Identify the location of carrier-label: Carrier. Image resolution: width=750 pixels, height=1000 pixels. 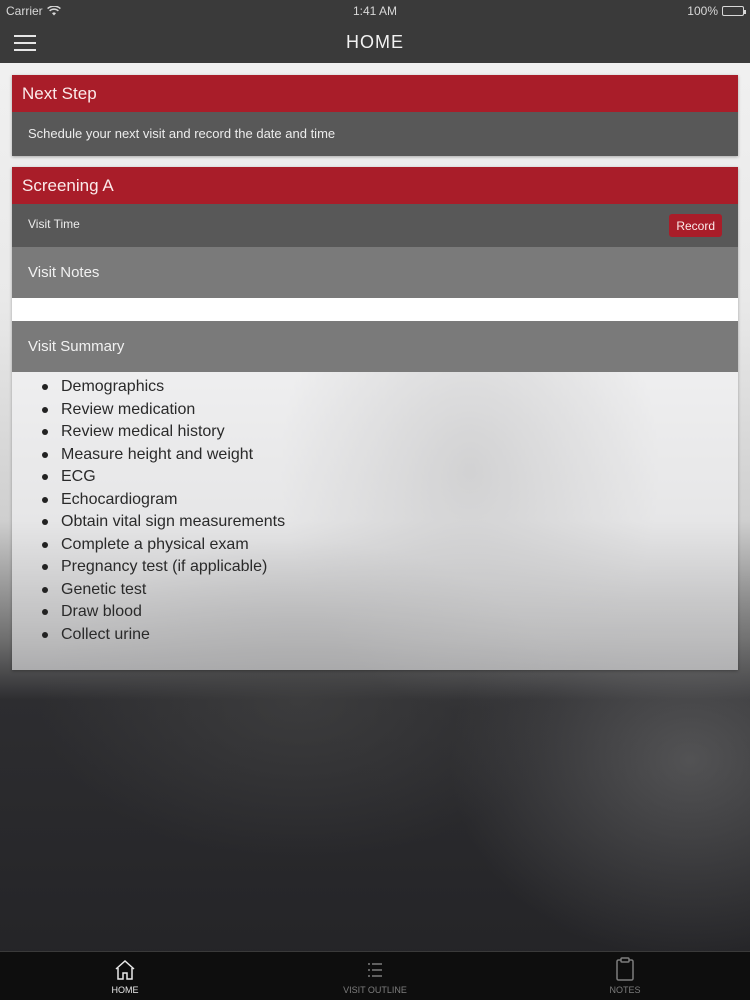
(24, 11).